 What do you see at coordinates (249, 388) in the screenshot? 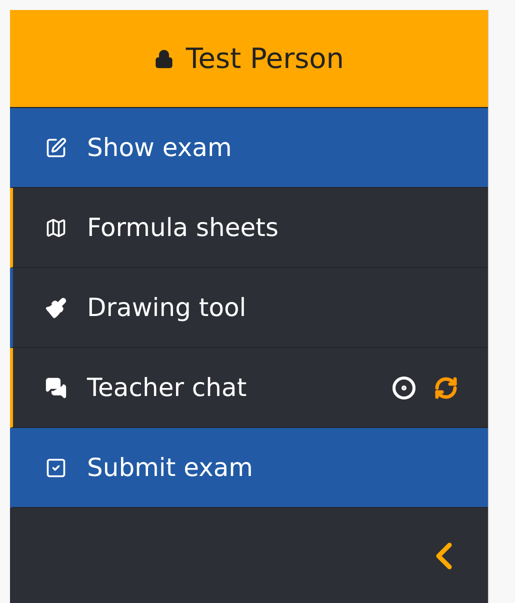
I see `menu-item: Teacher chat` at bounding box center [249, 388].